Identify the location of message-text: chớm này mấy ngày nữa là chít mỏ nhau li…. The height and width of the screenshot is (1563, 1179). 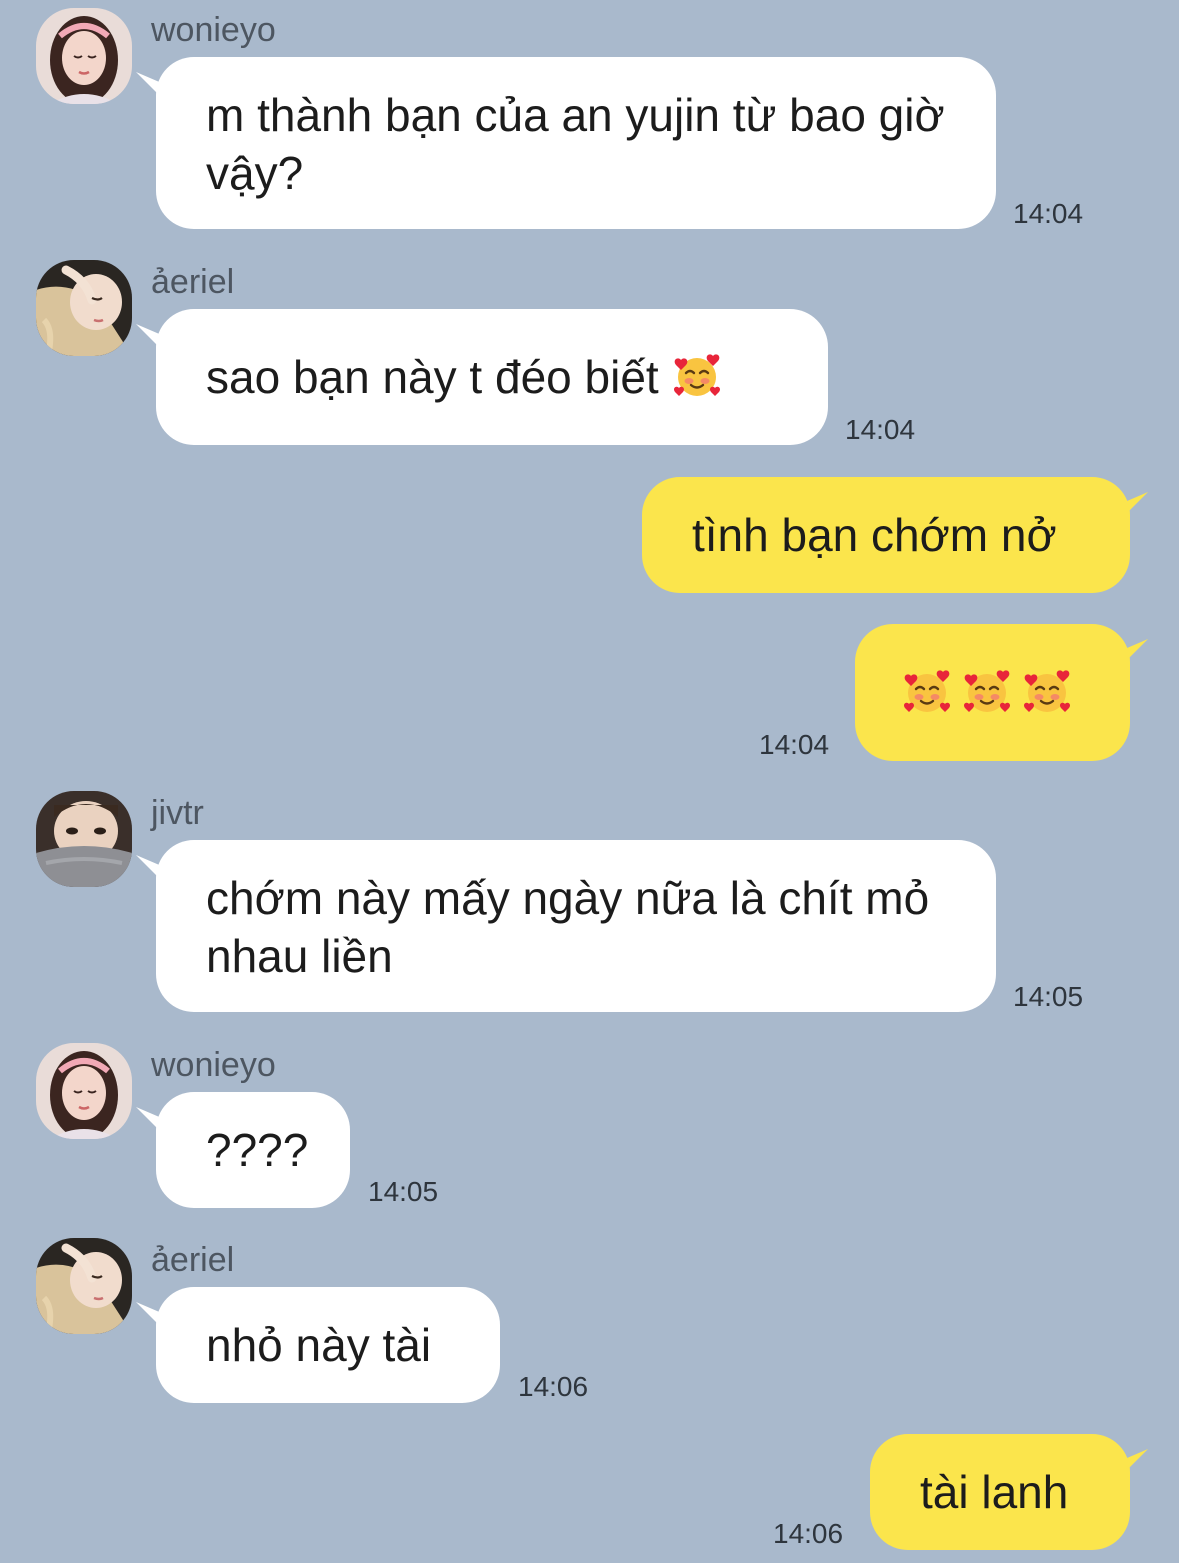
(568, 927).